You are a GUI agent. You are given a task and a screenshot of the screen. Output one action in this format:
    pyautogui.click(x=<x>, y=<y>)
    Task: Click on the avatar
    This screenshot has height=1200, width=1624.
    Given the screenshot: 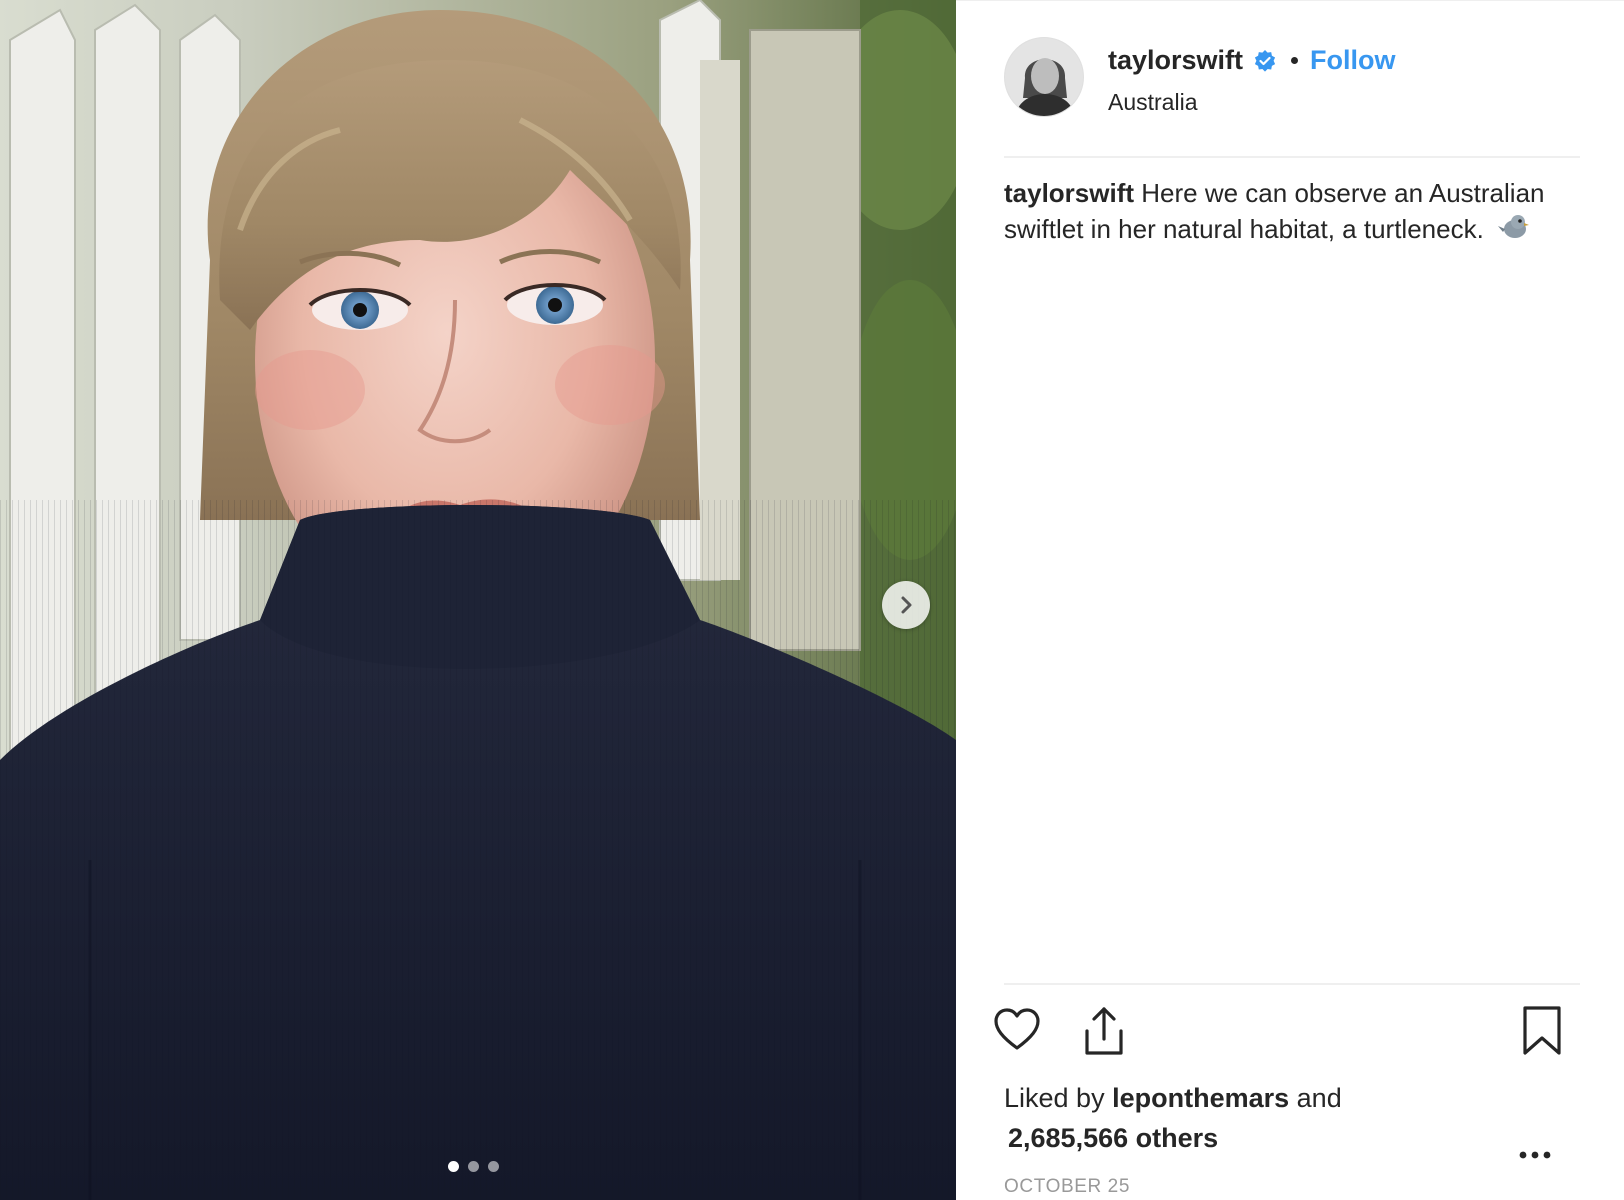 What is the action you would take?
    pyautogui.click(x=1044, y=77)
    